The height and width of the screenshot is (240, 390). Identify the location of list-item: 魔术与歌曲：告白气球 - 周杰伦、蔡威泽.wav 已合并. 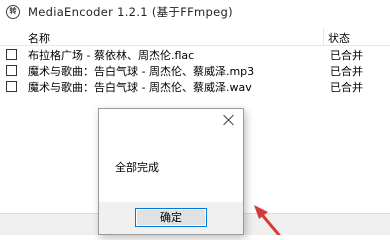
(195, 86).